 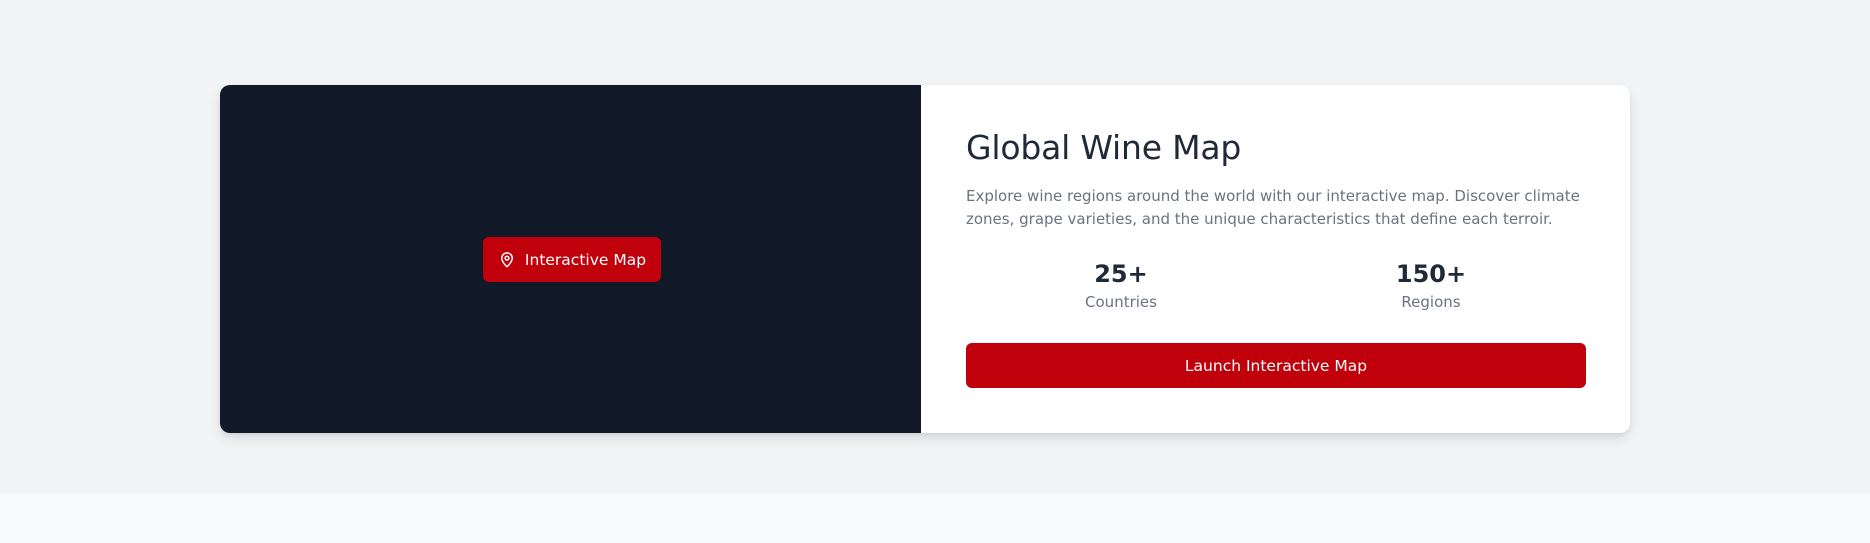 I want to click on stats-row: 25+ Countries 150+ Regions, so click(x=1276, y=285).